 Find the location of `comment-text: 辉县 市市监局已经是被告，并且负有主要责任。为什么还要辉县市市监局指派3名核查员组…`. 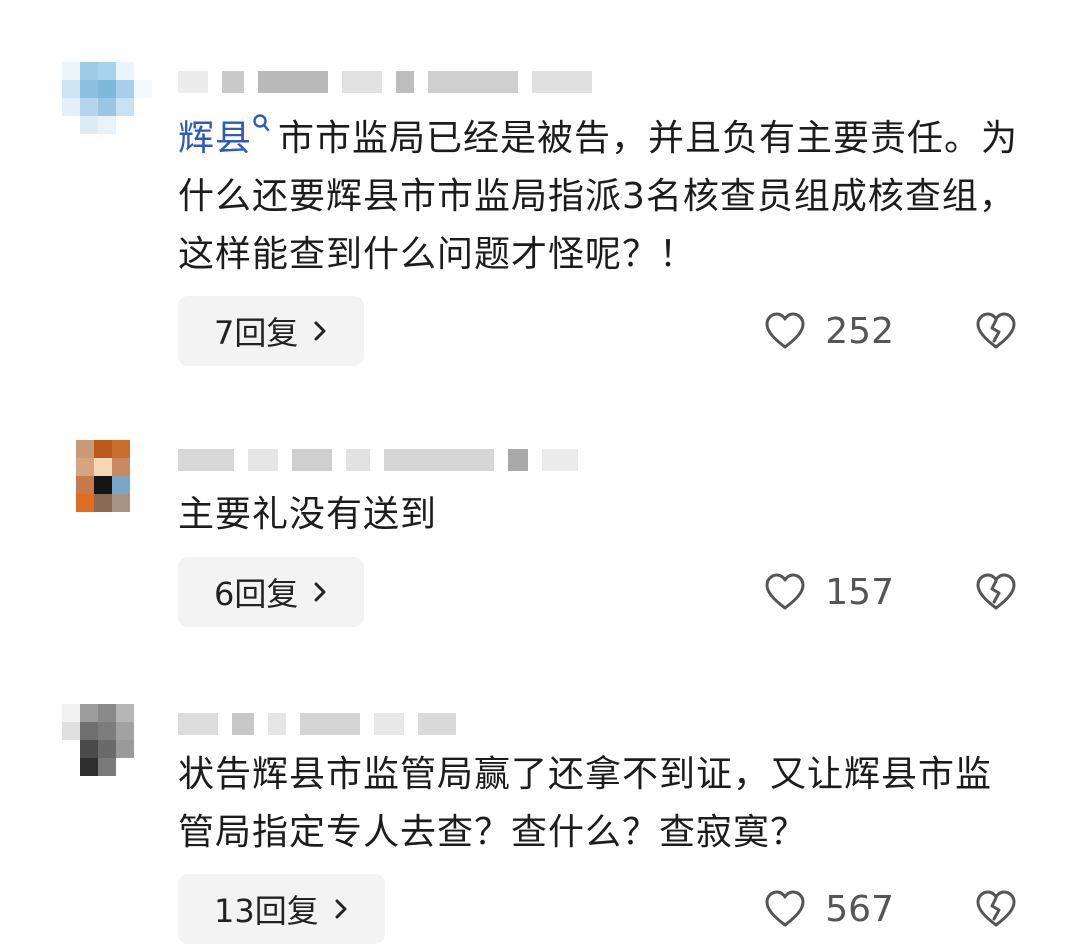

comment-text: 辉县 市市监局已经是被告，并且负有主要责任。为什么还要辉县市市监局指派3名核查员组… is located at coordinates (603, 197).